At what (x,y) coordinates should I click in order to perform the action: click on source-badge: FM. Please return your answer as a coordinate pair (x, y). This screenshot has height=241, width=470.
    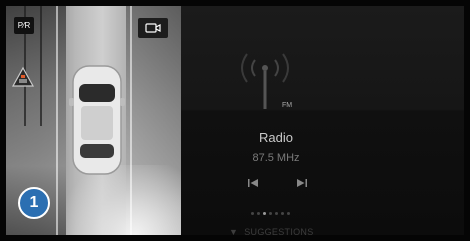
    Looking at the image, I should click on (287, 105).